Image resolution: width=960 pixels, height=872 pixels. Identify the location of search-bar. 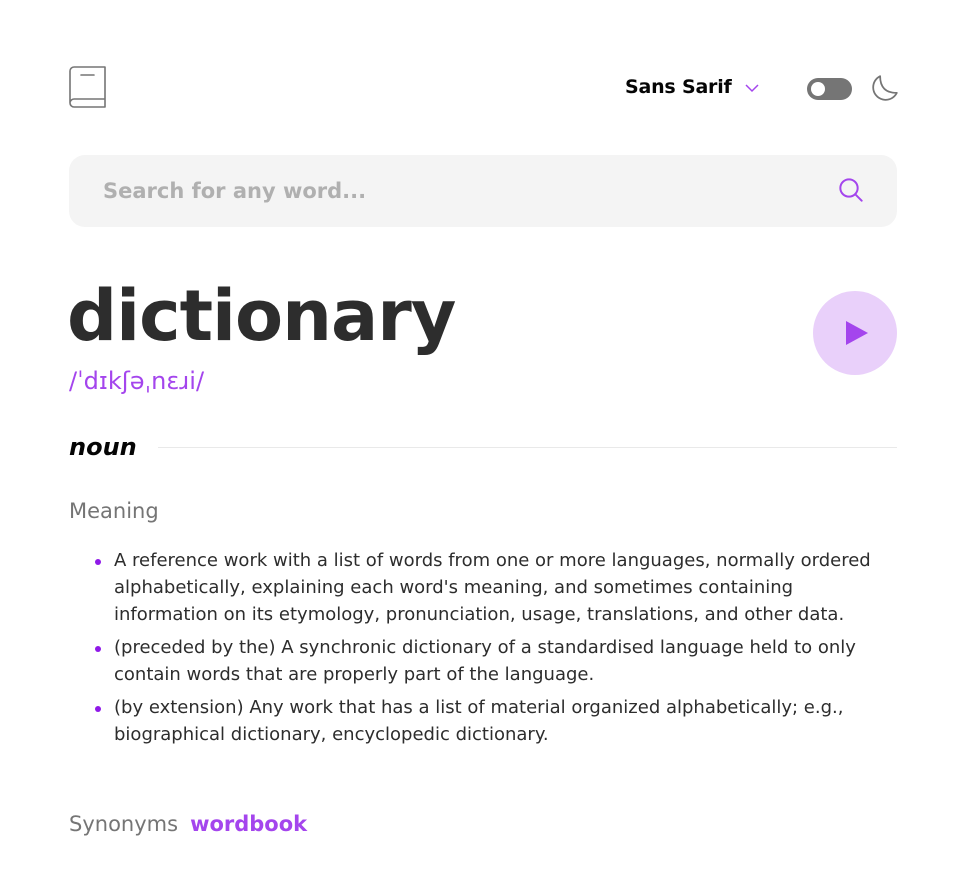
(483, 191).